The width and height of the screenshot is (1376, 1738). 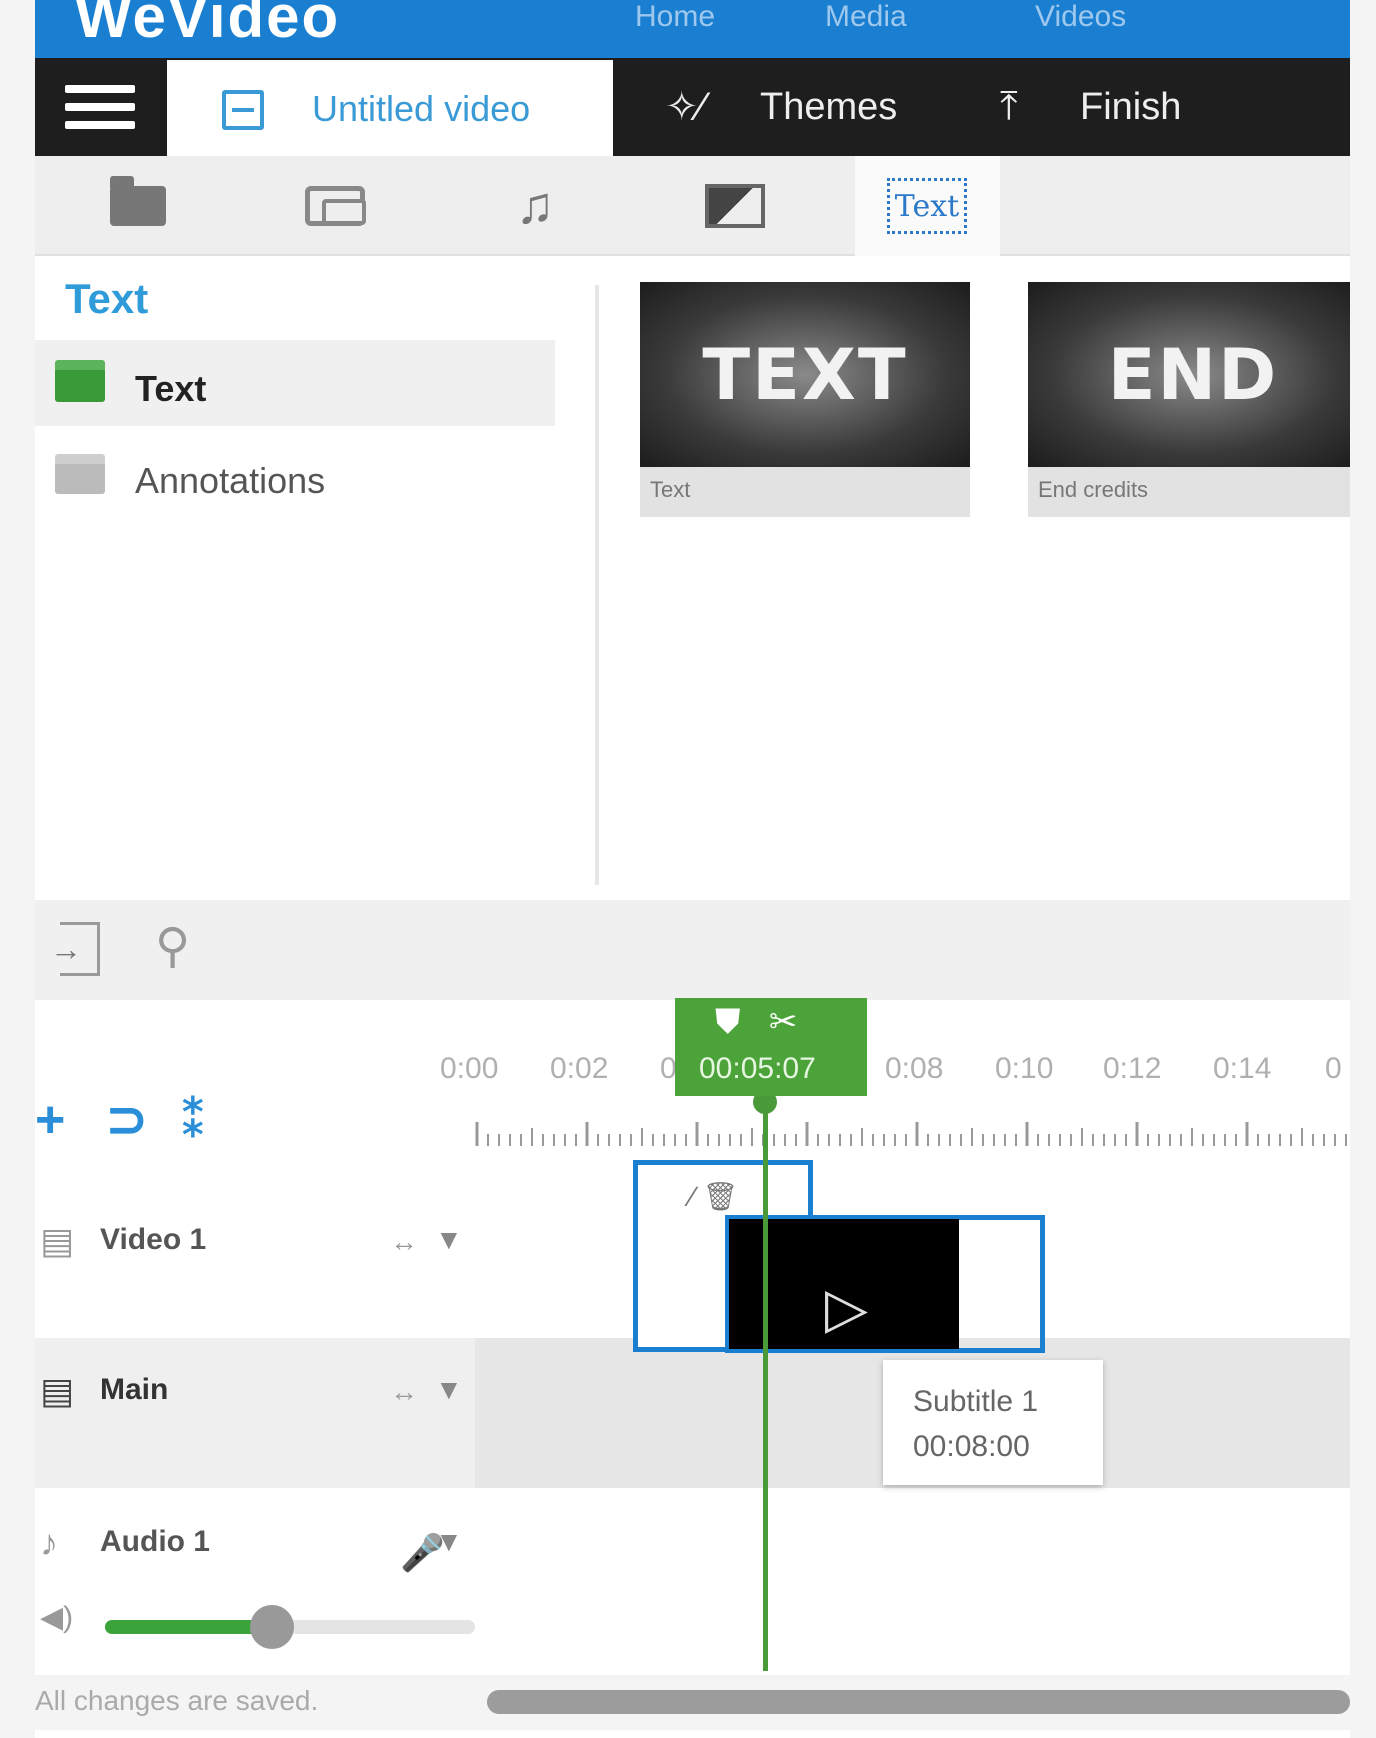 I want to click on ruler-label: 0:00, so click(x=469, y=1068).